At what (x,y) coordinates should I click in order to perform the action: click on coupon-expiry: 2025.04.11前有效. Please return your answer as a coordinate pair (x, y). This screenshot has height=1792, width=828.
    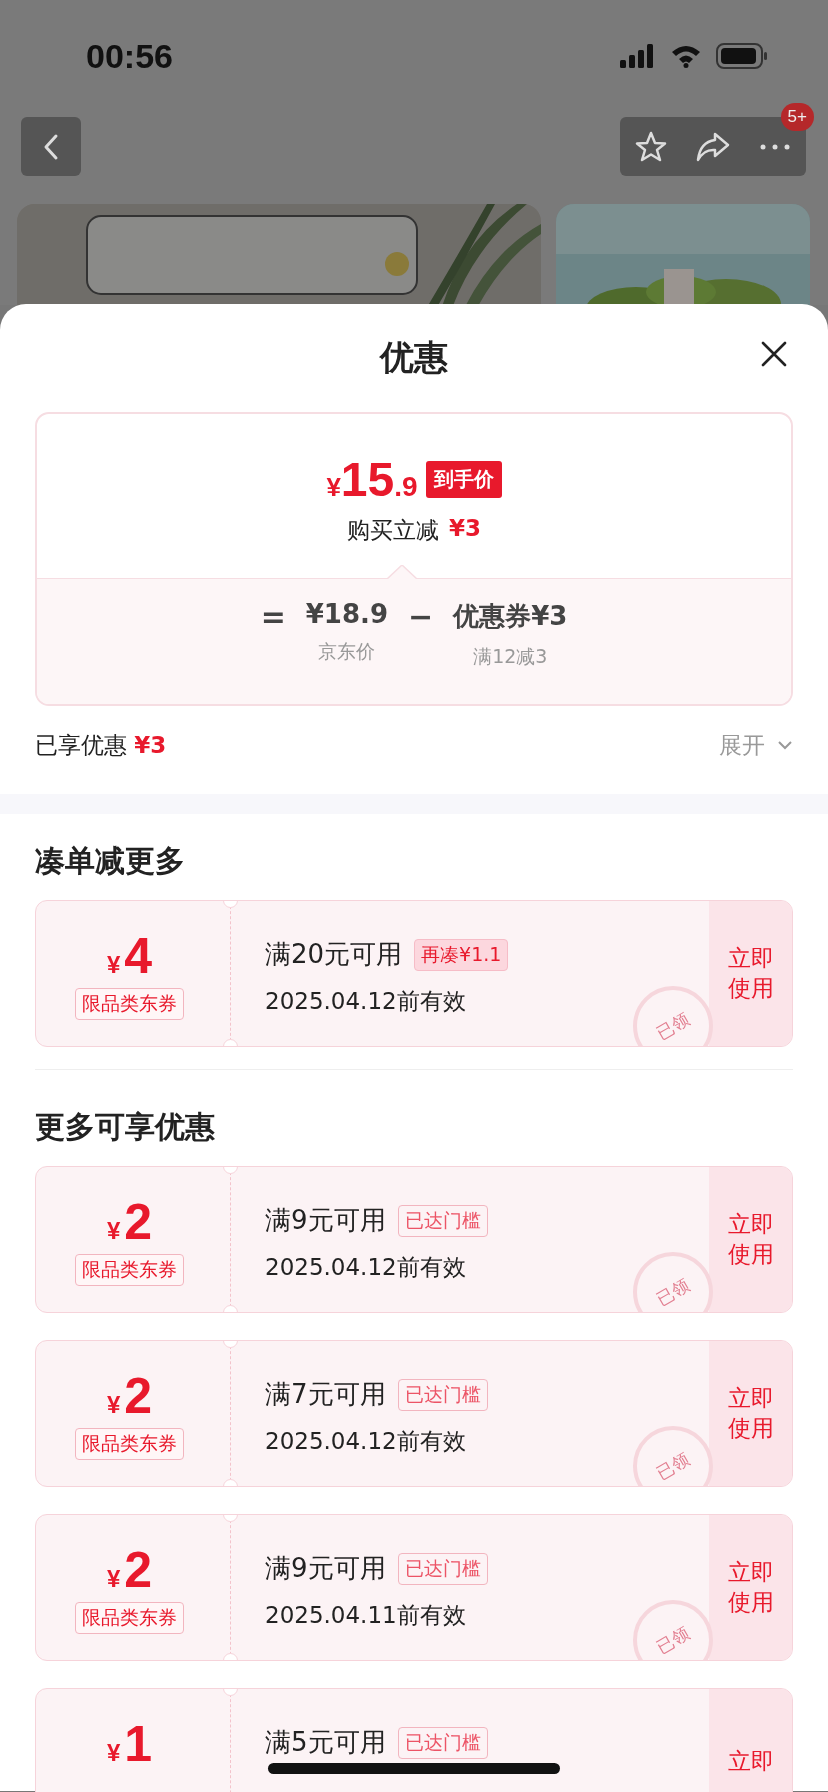
    Looking at the image, I should click on (366, 1615).